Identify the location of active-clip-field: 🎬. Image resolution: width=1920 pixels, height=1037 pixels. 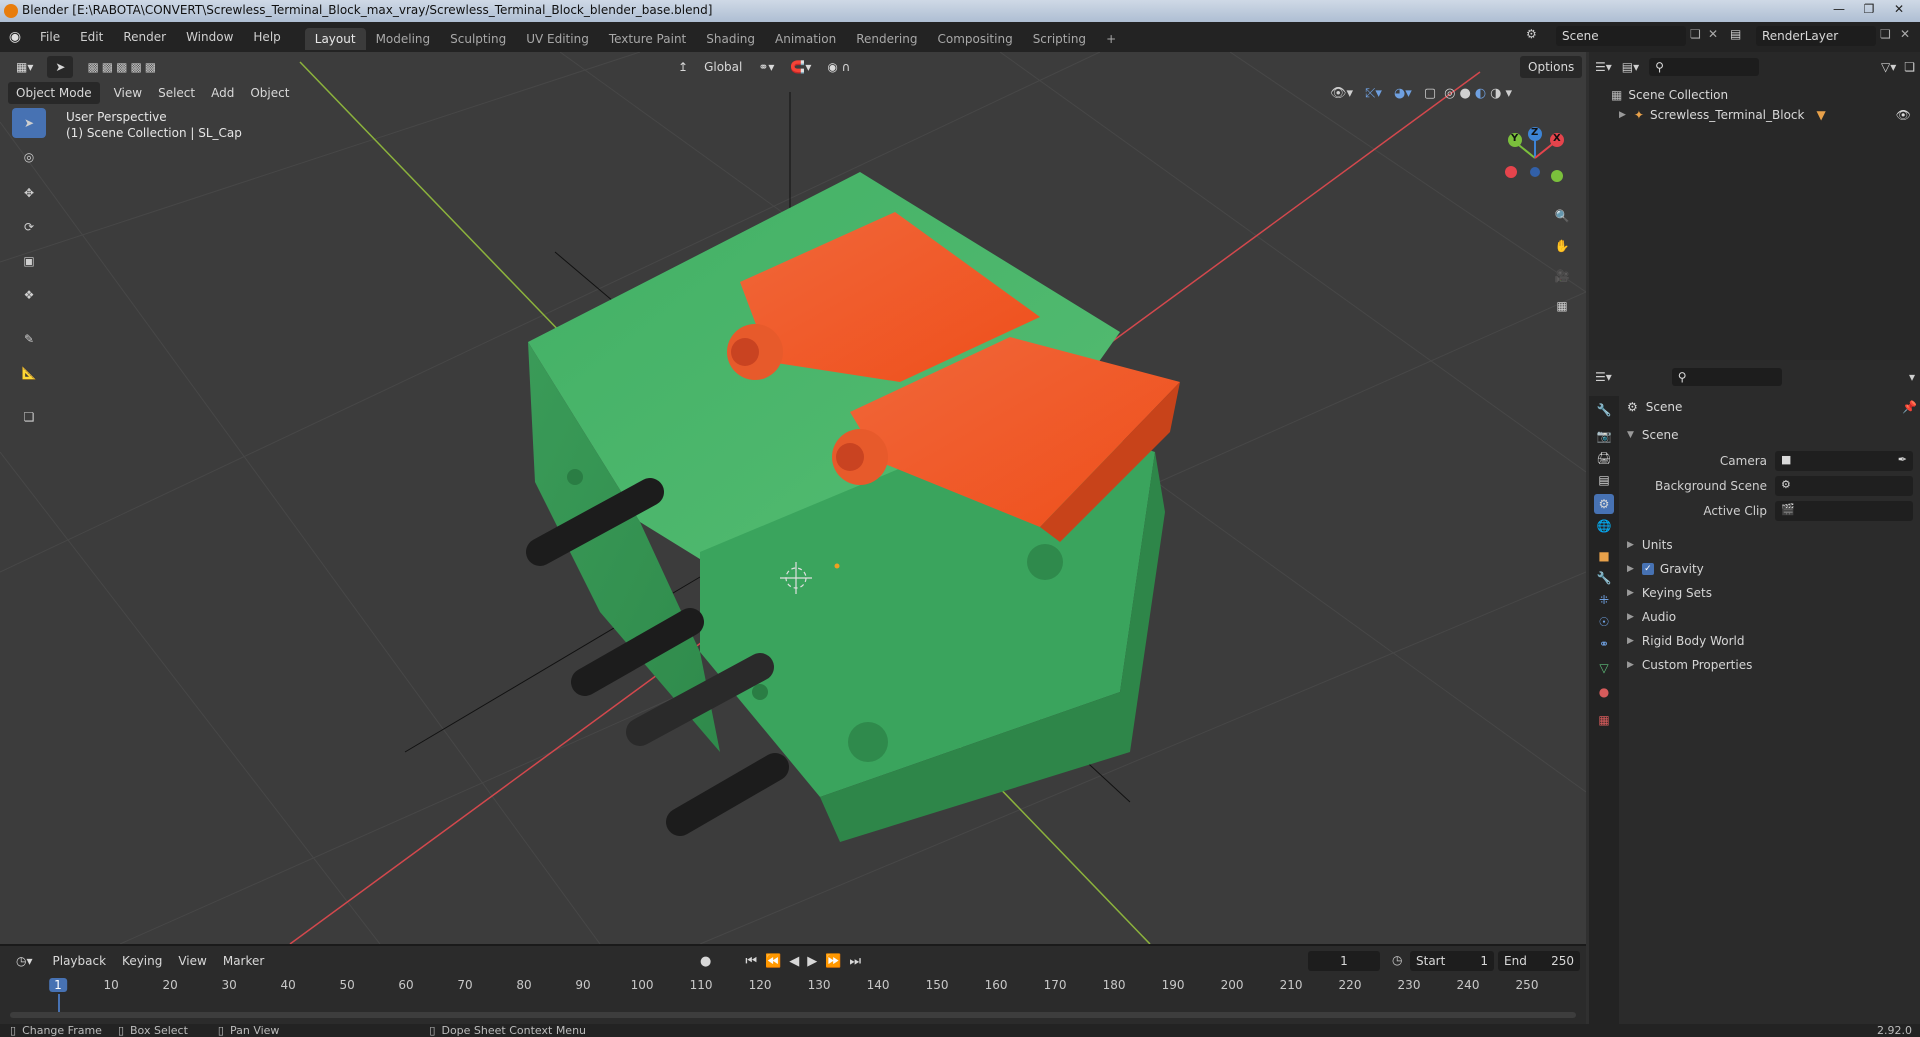
(1844, 511).